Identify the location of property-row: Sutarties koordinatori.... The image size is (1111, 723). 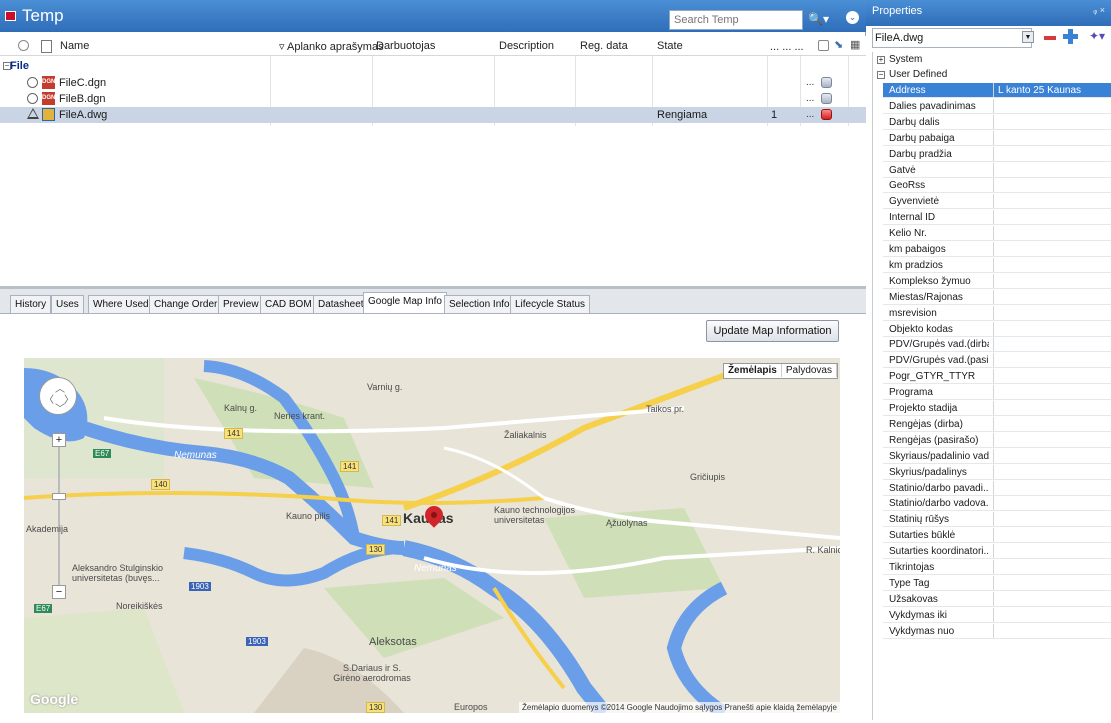
(997, 552).